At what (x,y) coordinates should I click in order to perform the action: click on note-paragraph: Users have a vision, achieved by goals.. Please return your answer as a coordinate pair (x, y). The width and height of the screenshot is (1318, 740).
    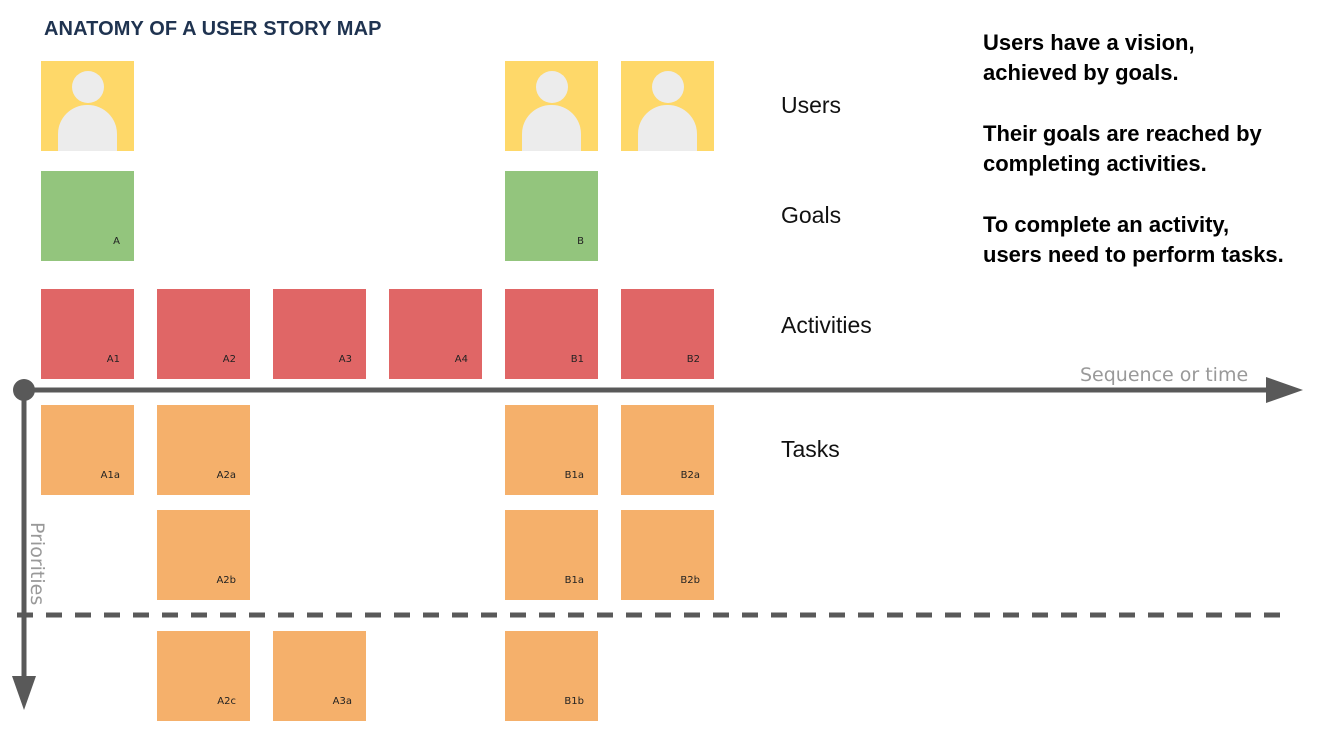
    Looking at the image, I should click on (1089, 57).